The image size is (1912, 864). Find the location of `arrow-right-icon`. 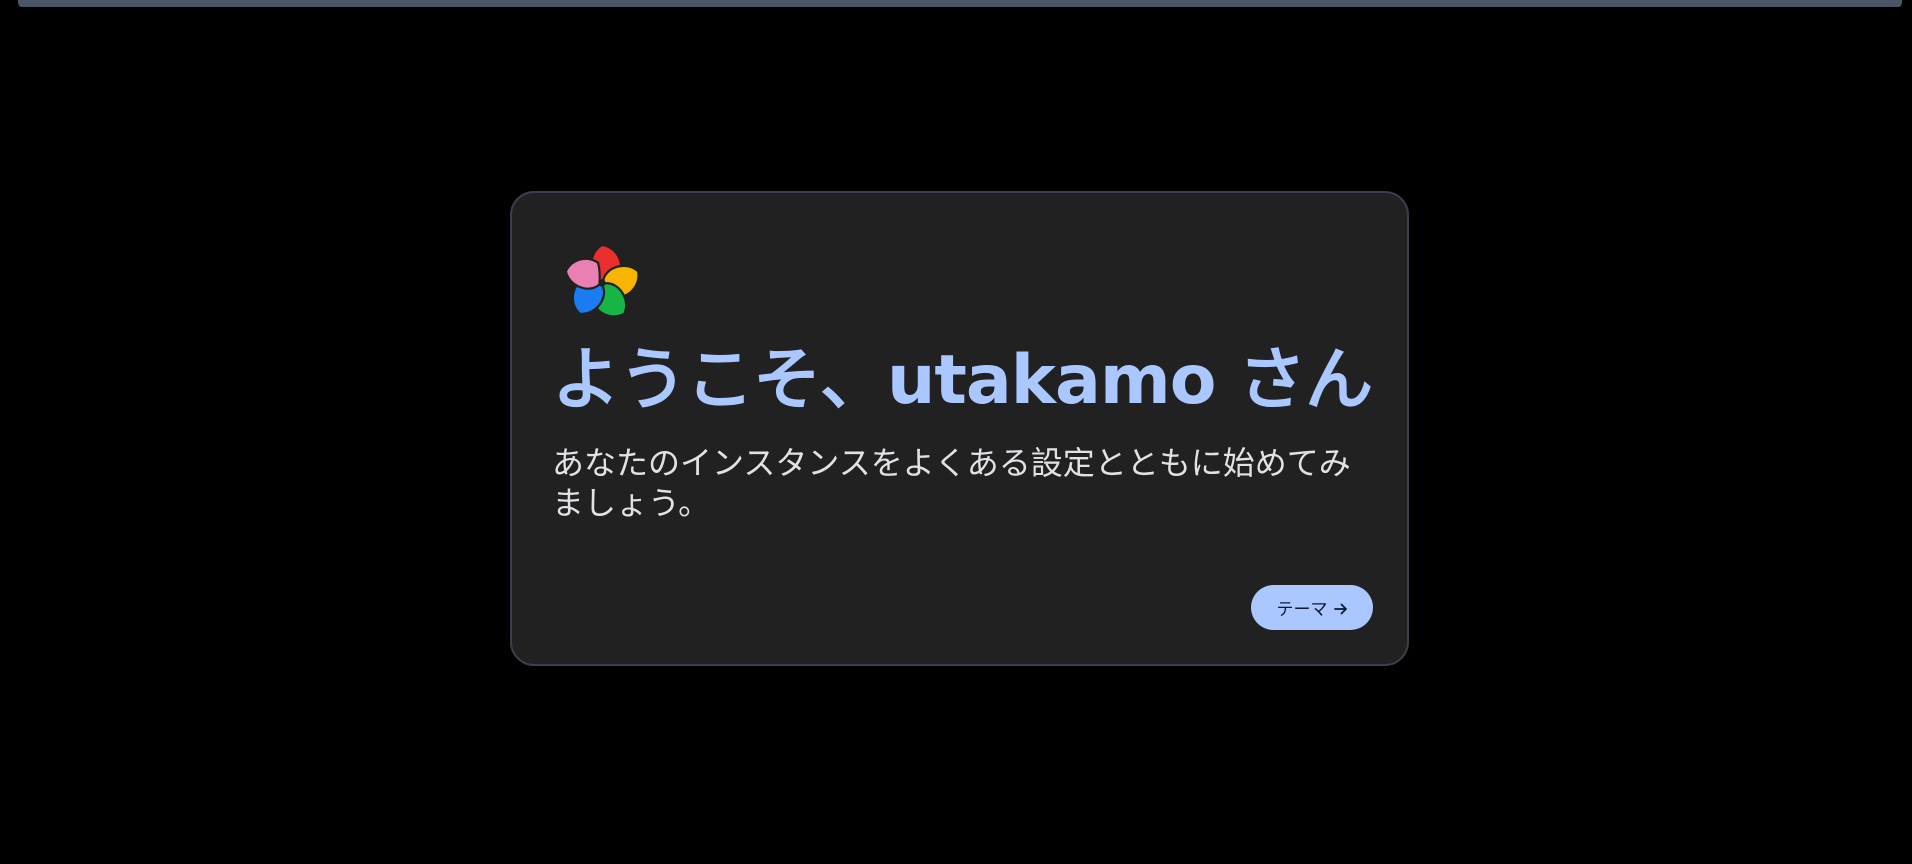

arrow-right-icon is located at coordinates (1340, 608).